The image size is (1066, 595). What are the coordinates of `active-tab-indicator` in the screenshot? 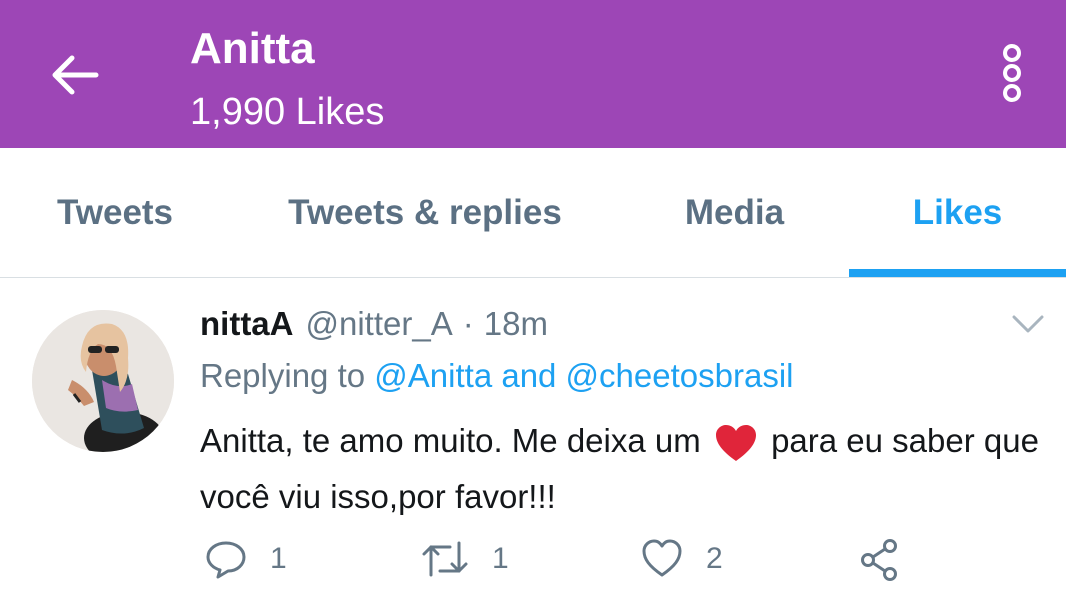 It's located at (957, 273).